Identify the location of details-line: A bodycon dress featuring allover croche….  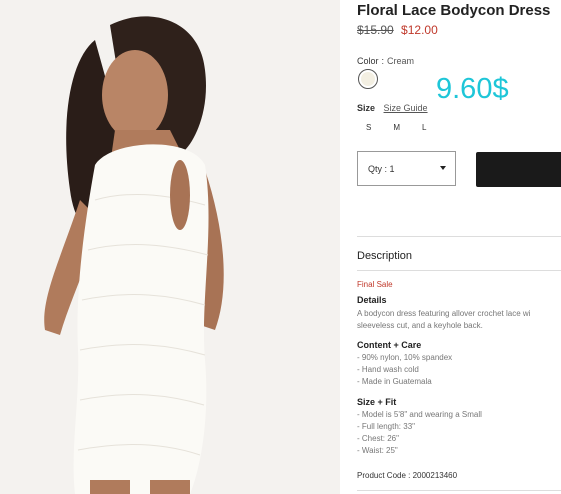
(444, 313).